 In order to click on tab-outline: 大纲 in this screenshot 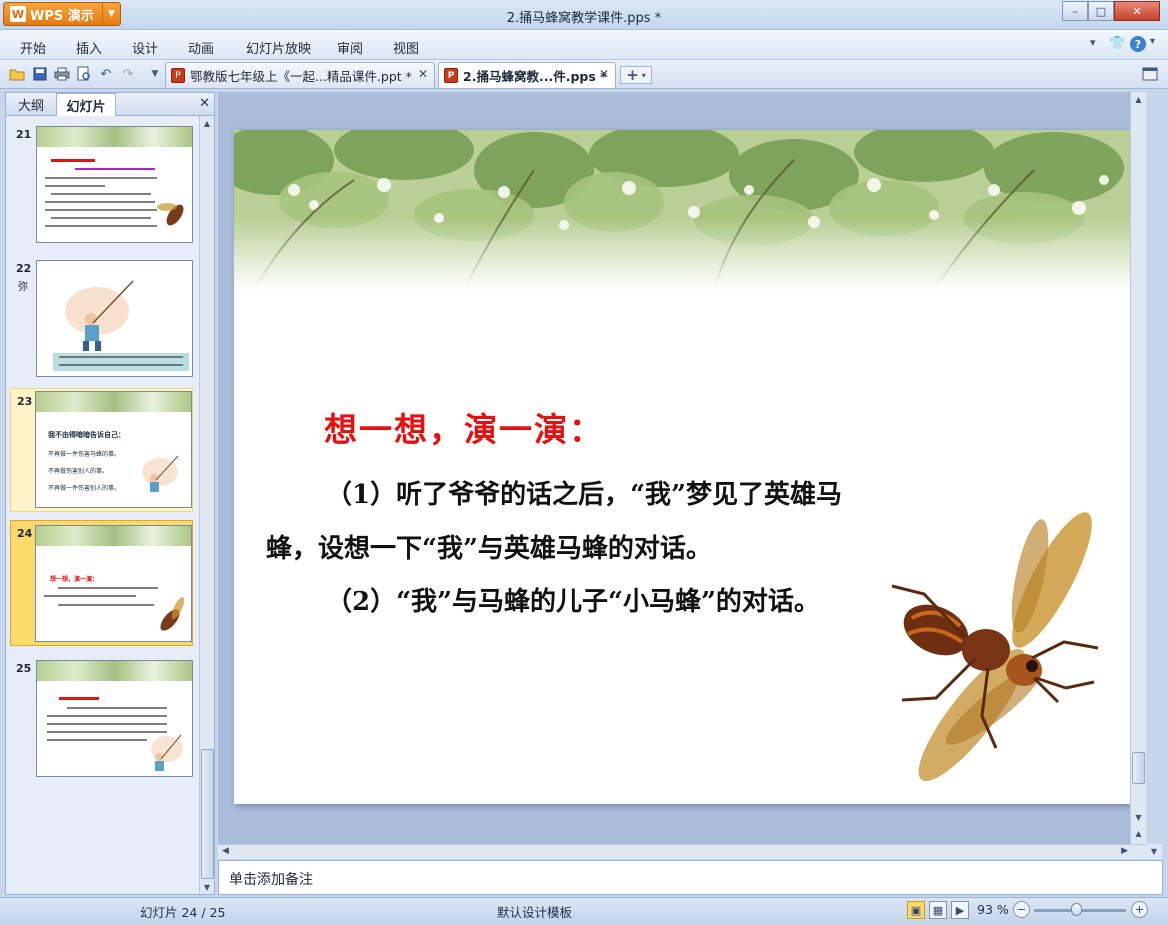, I will do `click(31, 104)`.